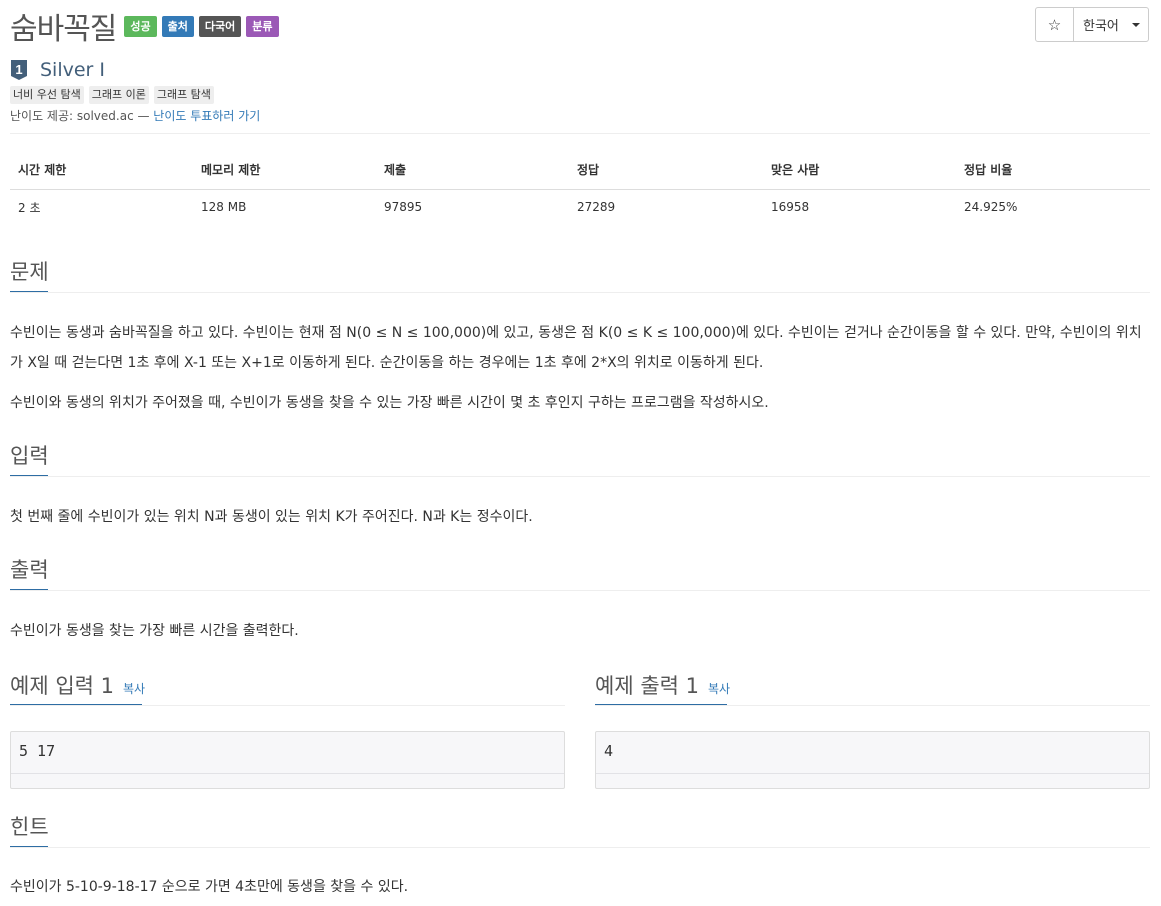 The image size is (1161, 906). What do you see at coordinates (1053, 170) in the screenshot?
I see `header-accept-ratio: 정답 비율` at bounding box center [1053, 170].